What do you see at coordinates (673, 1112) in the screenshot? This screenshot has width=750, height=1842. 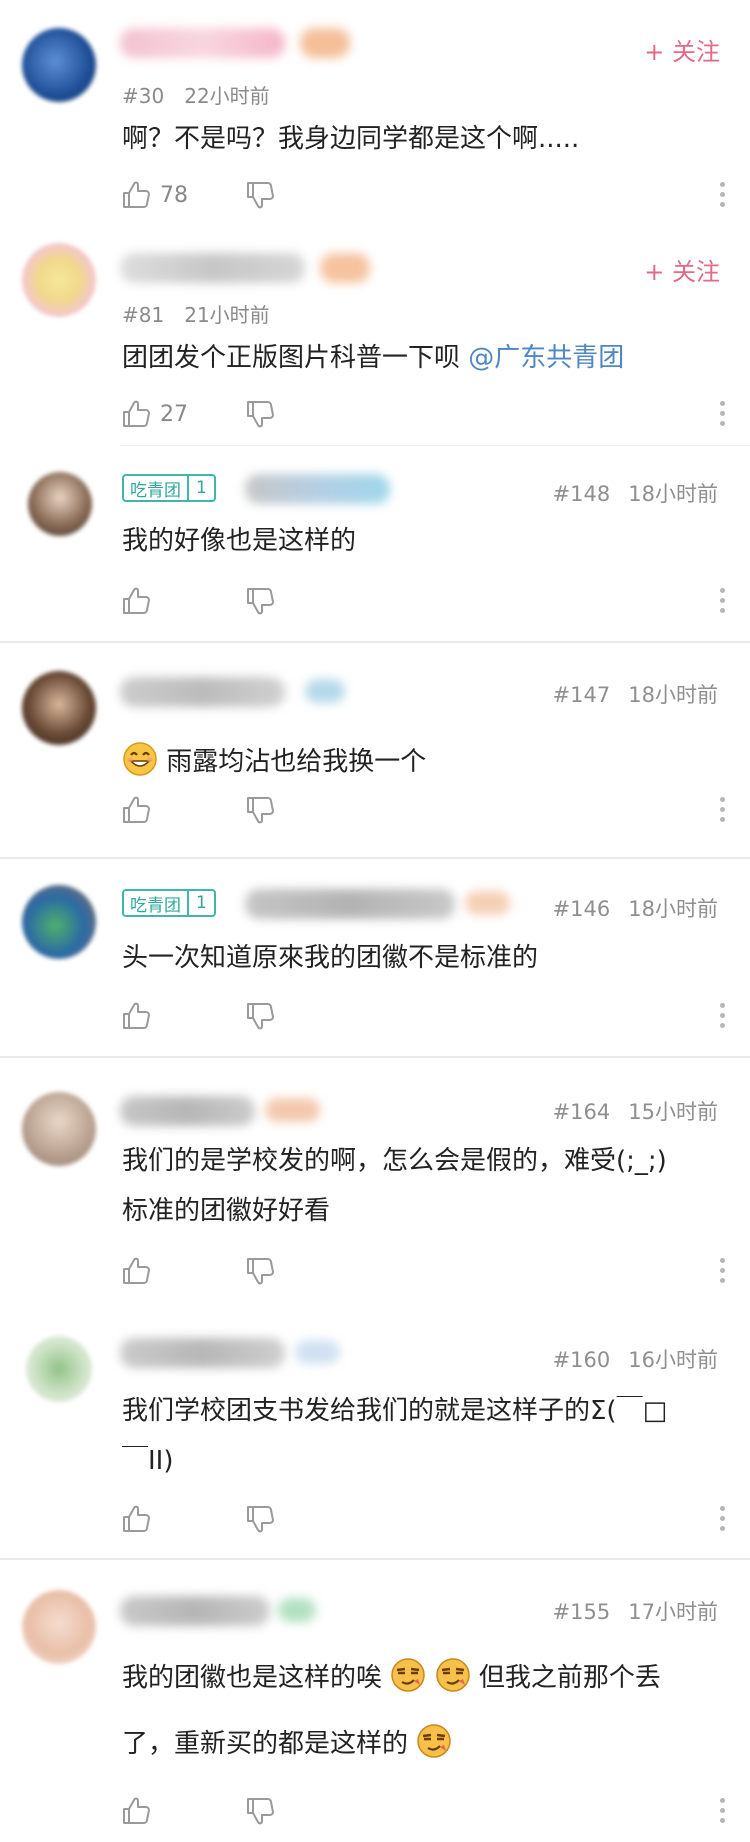 I see `timestamp: 15小时前` at bounding box center [673, 1112].